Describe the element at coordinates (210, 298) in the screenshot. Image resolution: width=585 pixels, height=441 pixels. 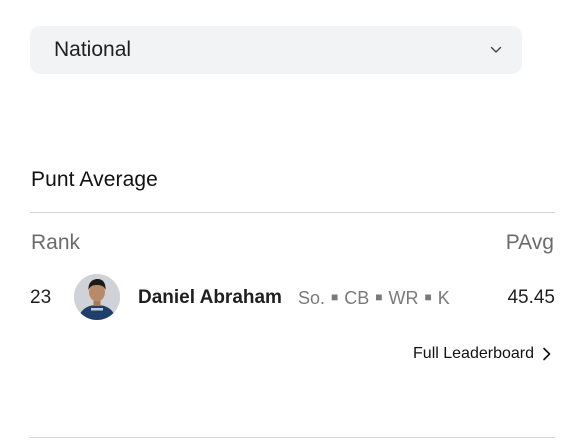
I see `player-name: Daniel Abraham` at that location.